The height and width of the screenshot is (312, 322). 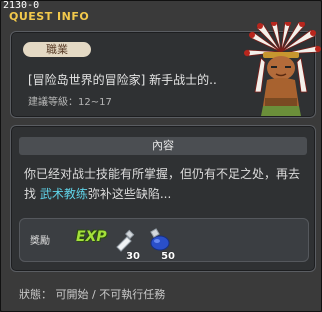 I want to click on reward-item-blue-potion: 50, so click(x=161, y=244).